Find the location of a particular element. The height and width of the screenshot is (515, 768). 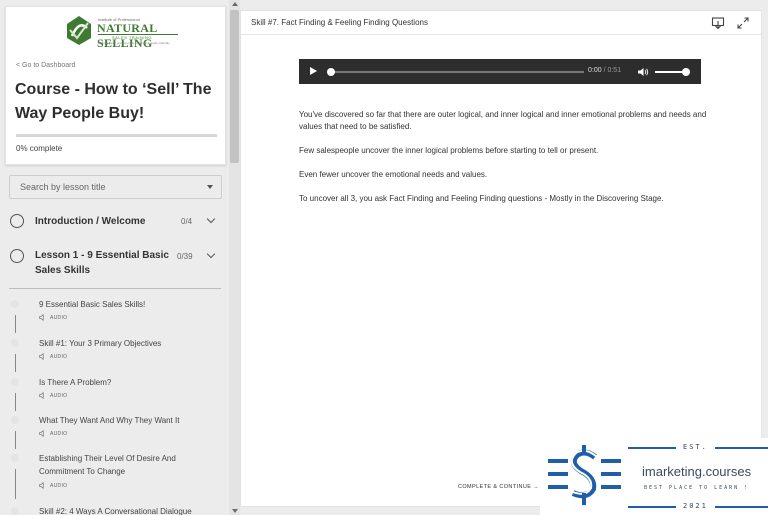

lesson-name: What They Want And Why They Want It is located at coordinates (109, 420).